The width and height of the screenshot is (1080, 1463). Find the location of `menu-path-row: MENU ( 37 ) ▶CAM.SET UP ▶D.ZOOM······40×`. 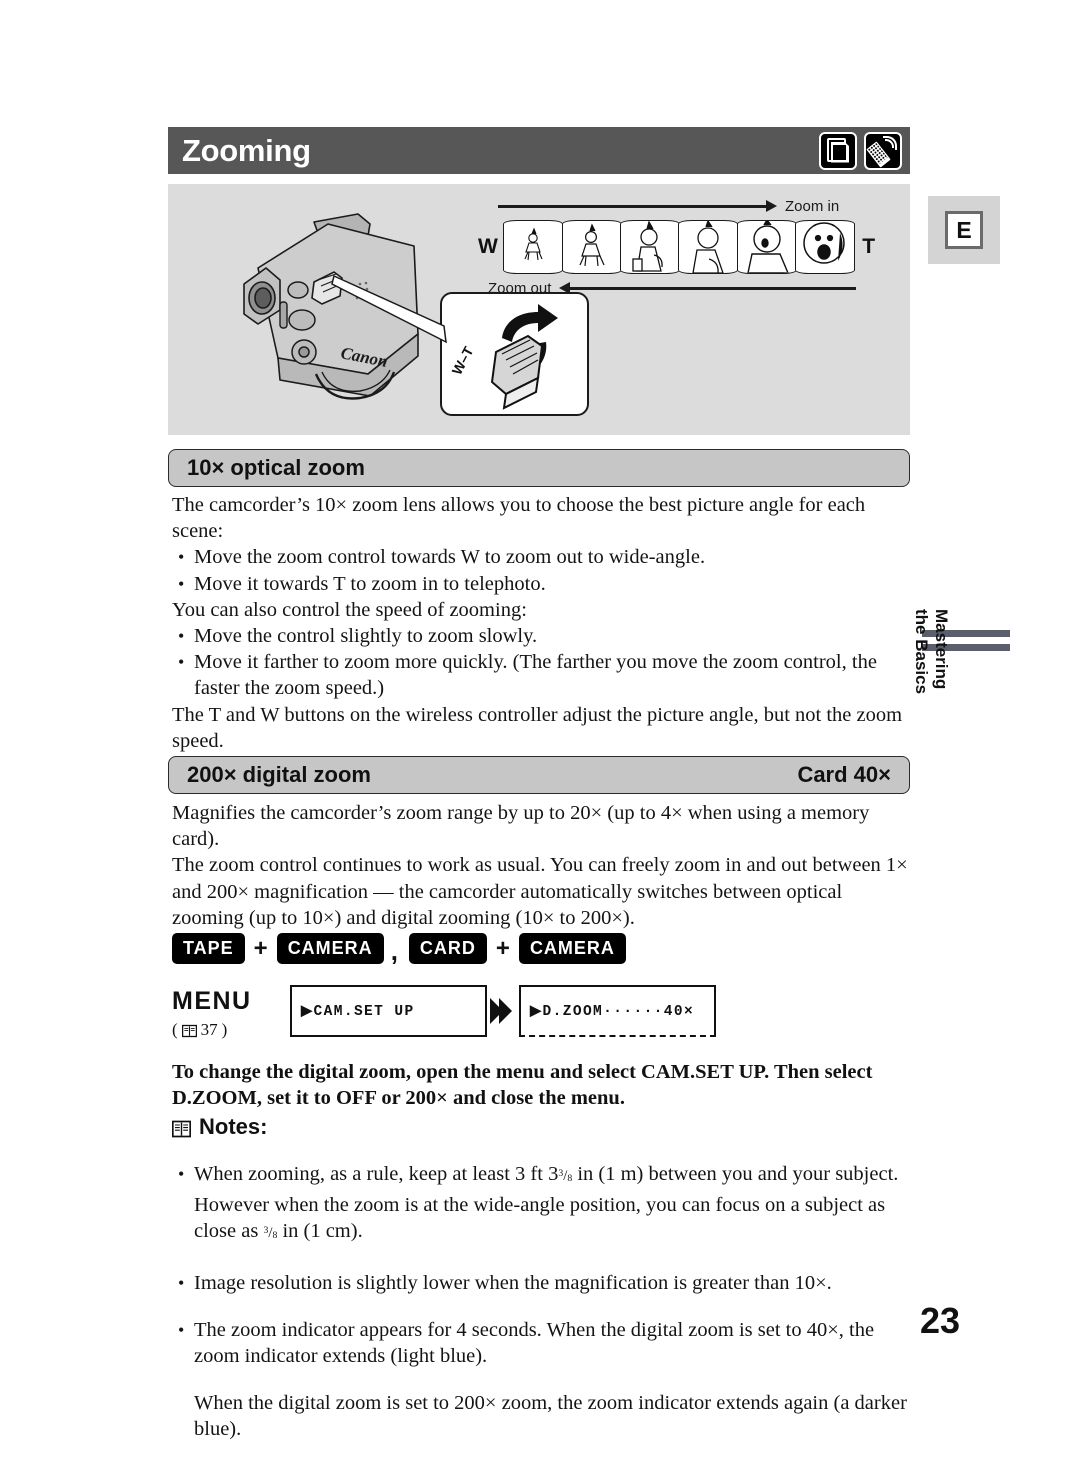

menu-path-row: MENU ( 37 ) ▶CAM.SET UP ▶D.ZOOM······40× is located at coordinates (444, 1012).